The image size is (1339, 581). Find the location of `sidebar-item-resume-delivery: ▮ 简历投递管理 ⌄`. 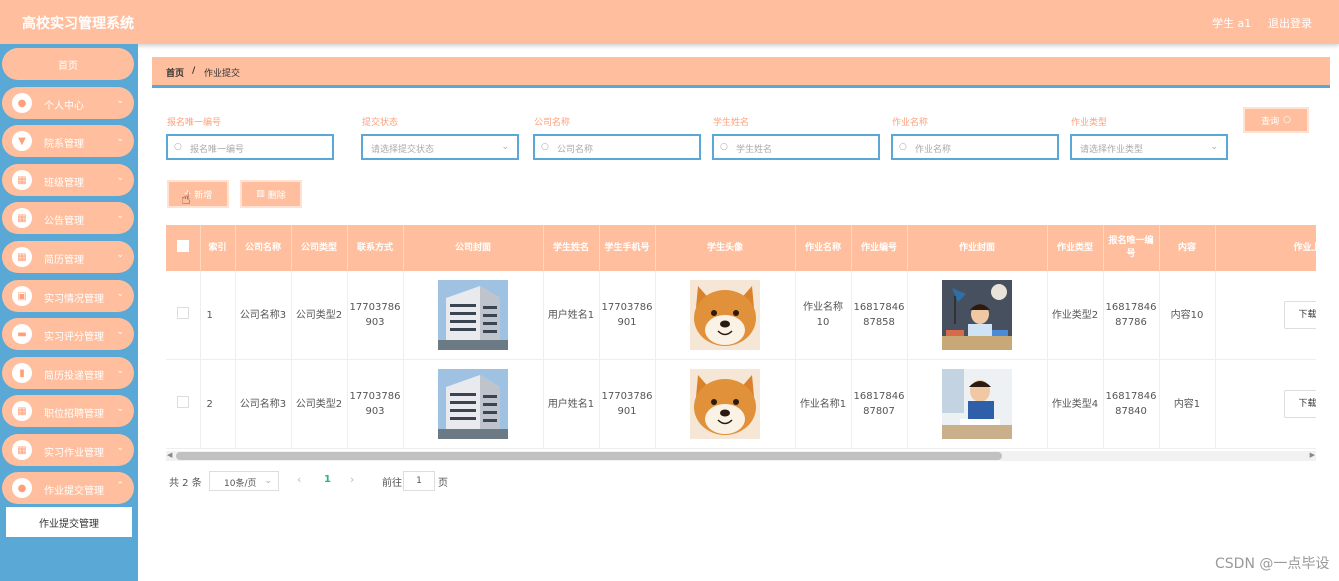

sidebar-item-resume-delivery: ▮ 简历投递管理 ⌄ is located at coordinates (68, 373).